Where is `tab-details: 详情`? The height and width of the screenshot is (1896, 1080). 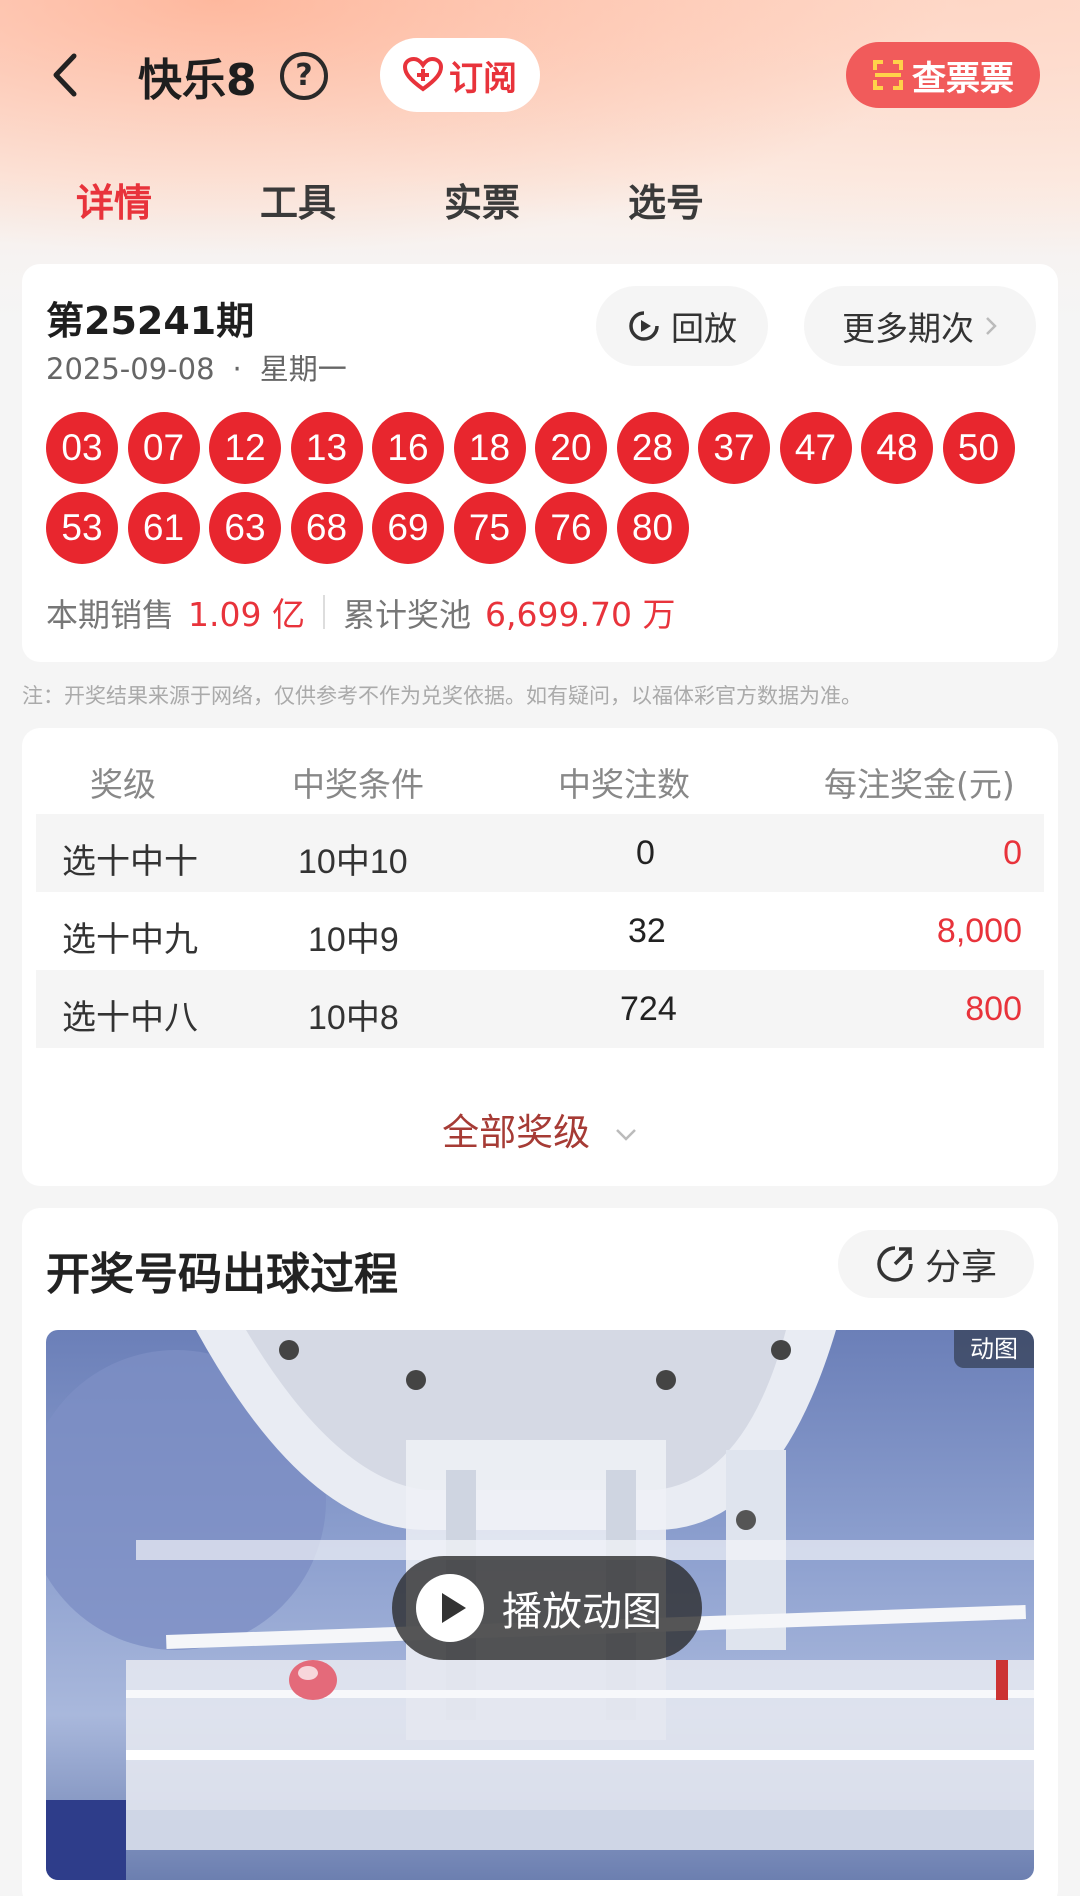 tab-details: 详情 is located at coordinates (114, 199).